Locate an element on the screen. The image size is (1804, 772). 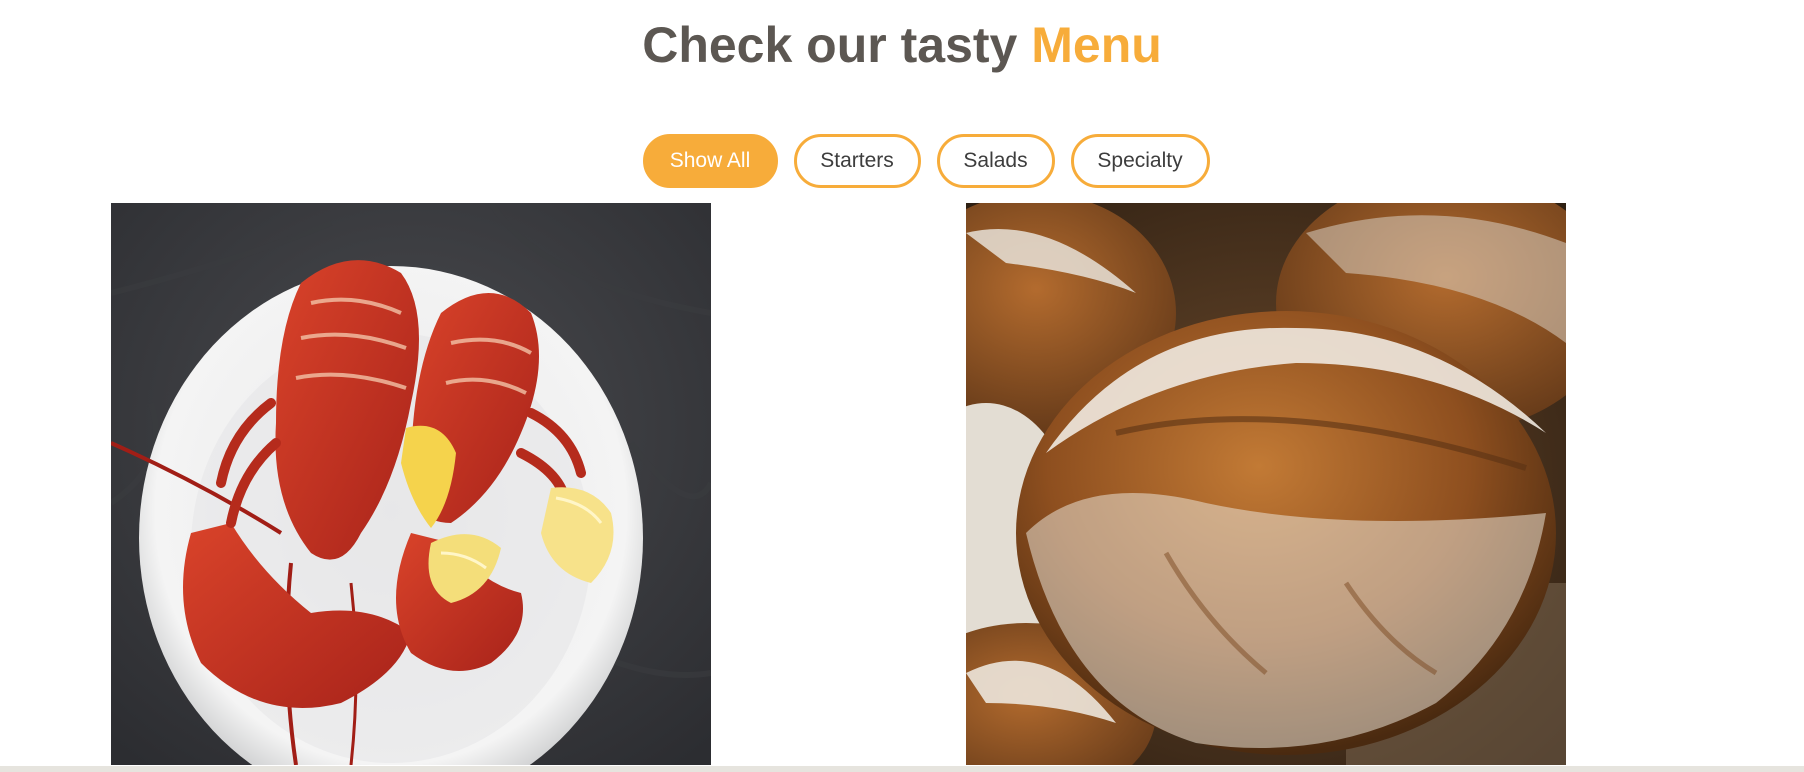
filter-salads-button: Salads is located at coordinates (995, 161).